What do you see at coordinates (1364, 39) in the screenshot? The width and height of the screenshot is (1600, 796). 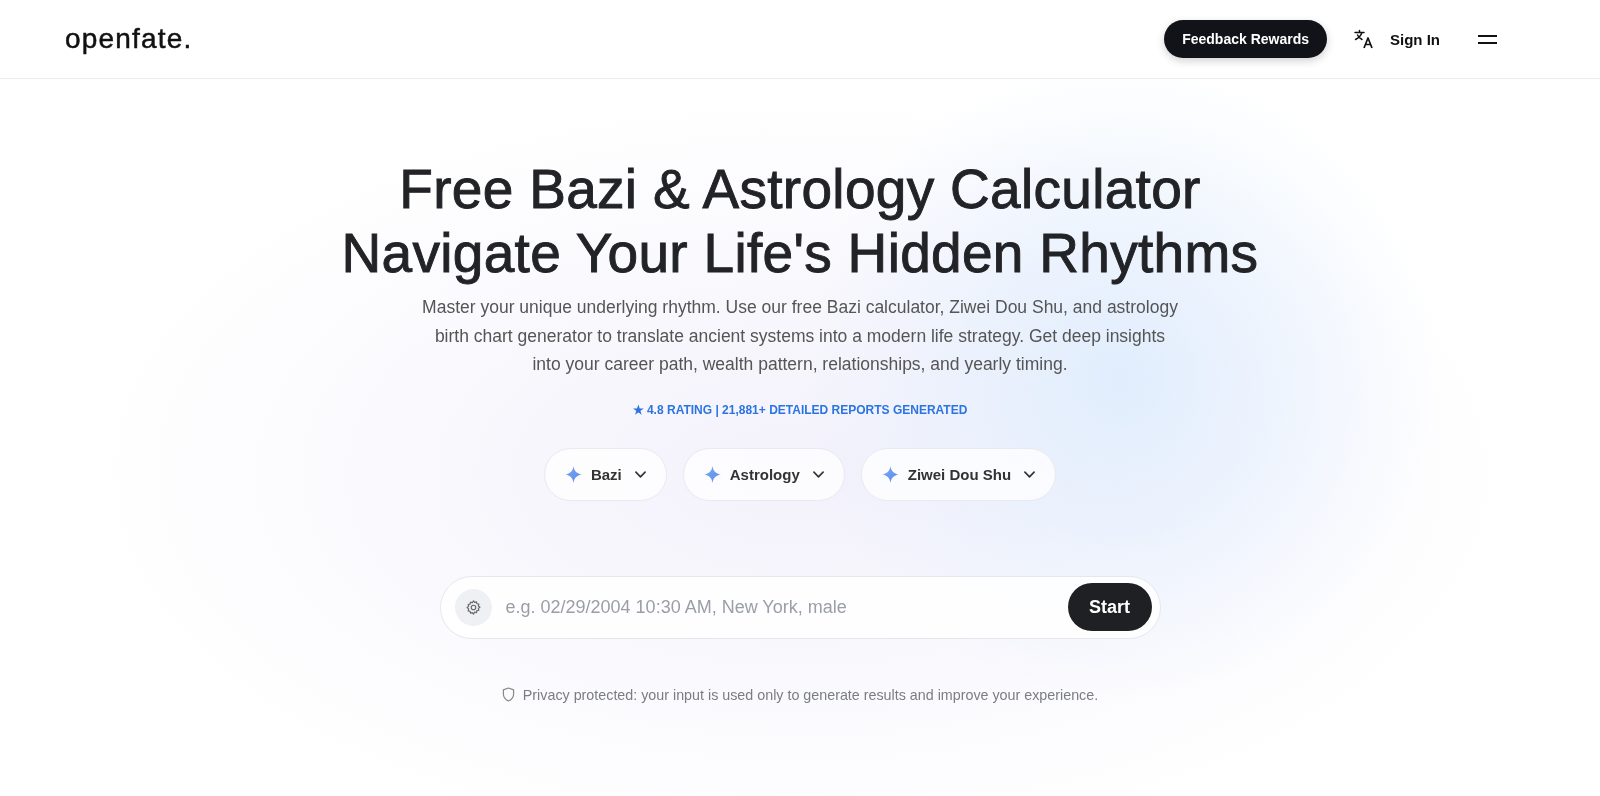 I see `translate-icon` at bounding box center [1364, 39].